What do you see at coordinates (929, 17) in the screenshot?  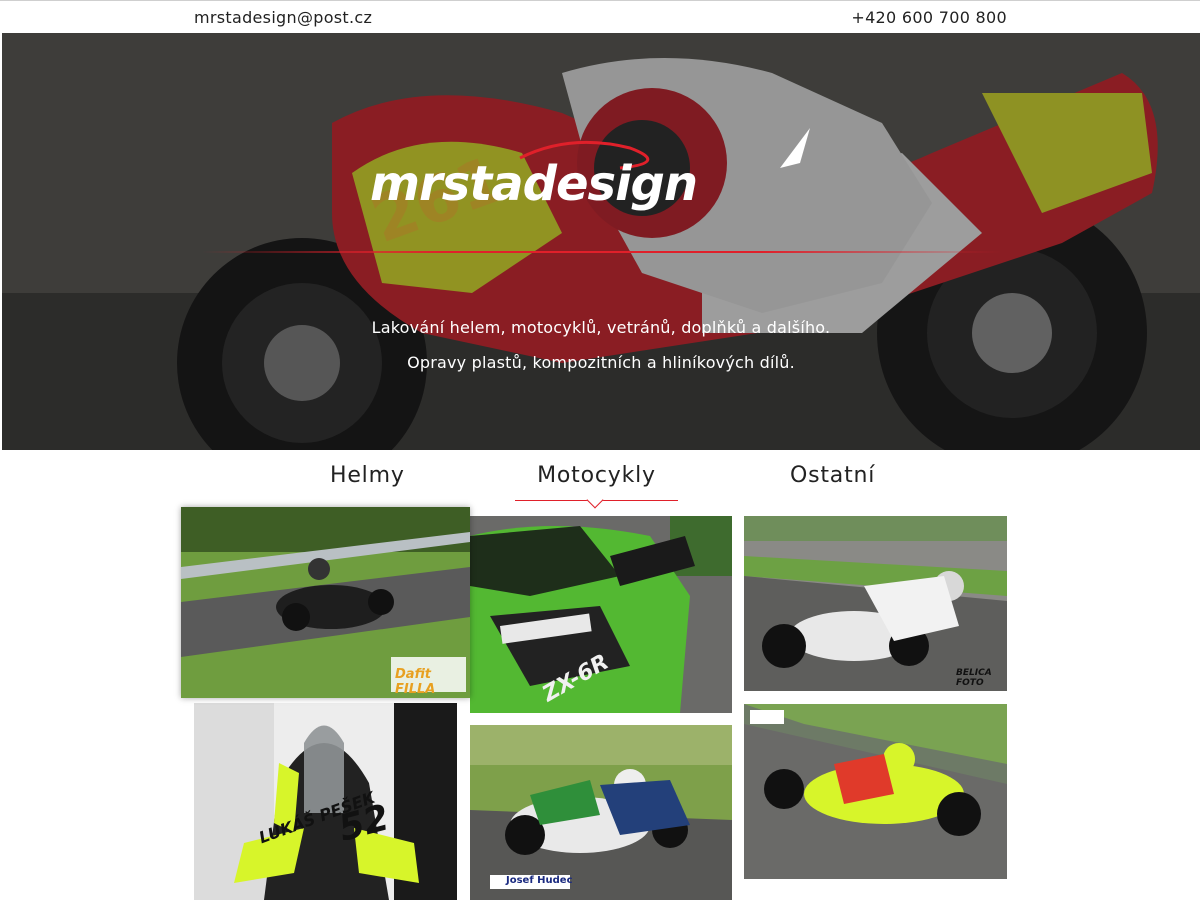 I see `phone-link: +420 600 700 800` at bounding box center [929, 17].